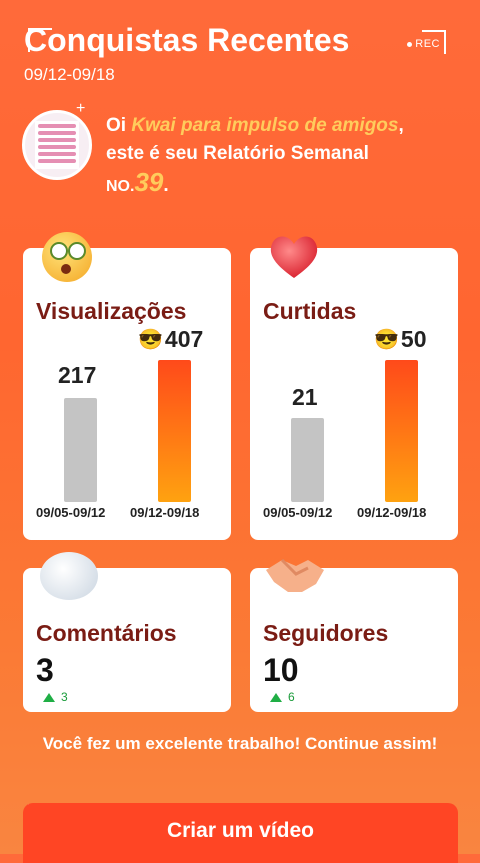 The width and height of the screenshot is (480, 863). What do you see at coordinates (111, 311) in the screenshot?
I see `views-card-title: Visualizações` at bounding box center [111, 311].